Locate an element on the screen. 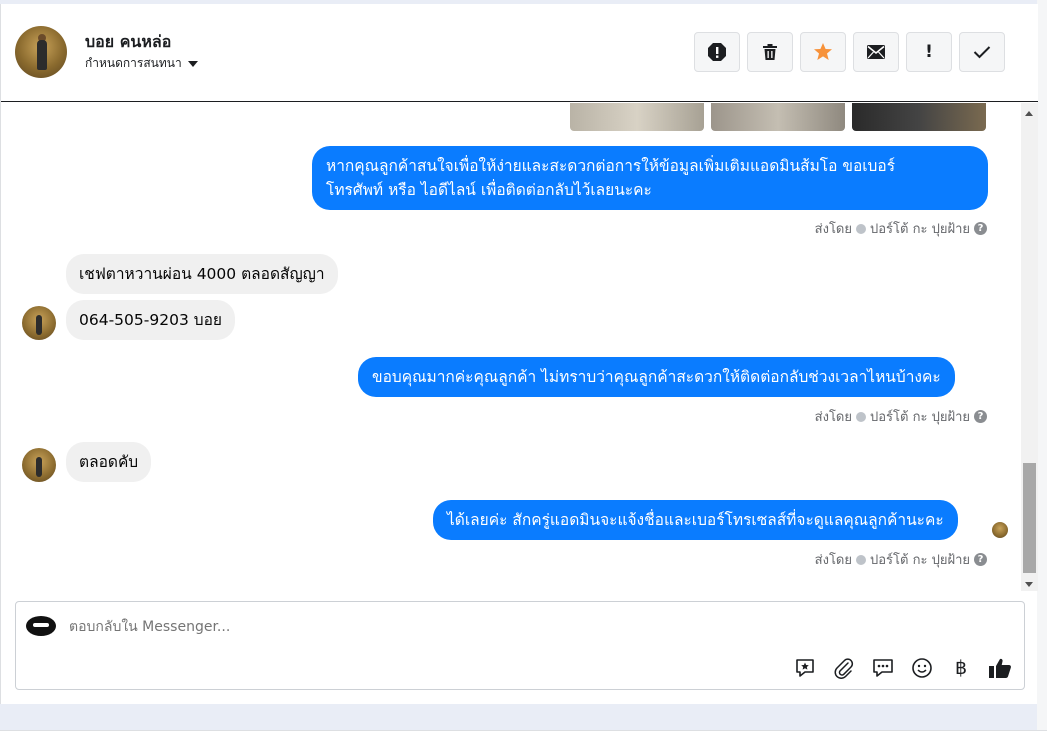  mark-unread-button is located at coordinates (876, 52).